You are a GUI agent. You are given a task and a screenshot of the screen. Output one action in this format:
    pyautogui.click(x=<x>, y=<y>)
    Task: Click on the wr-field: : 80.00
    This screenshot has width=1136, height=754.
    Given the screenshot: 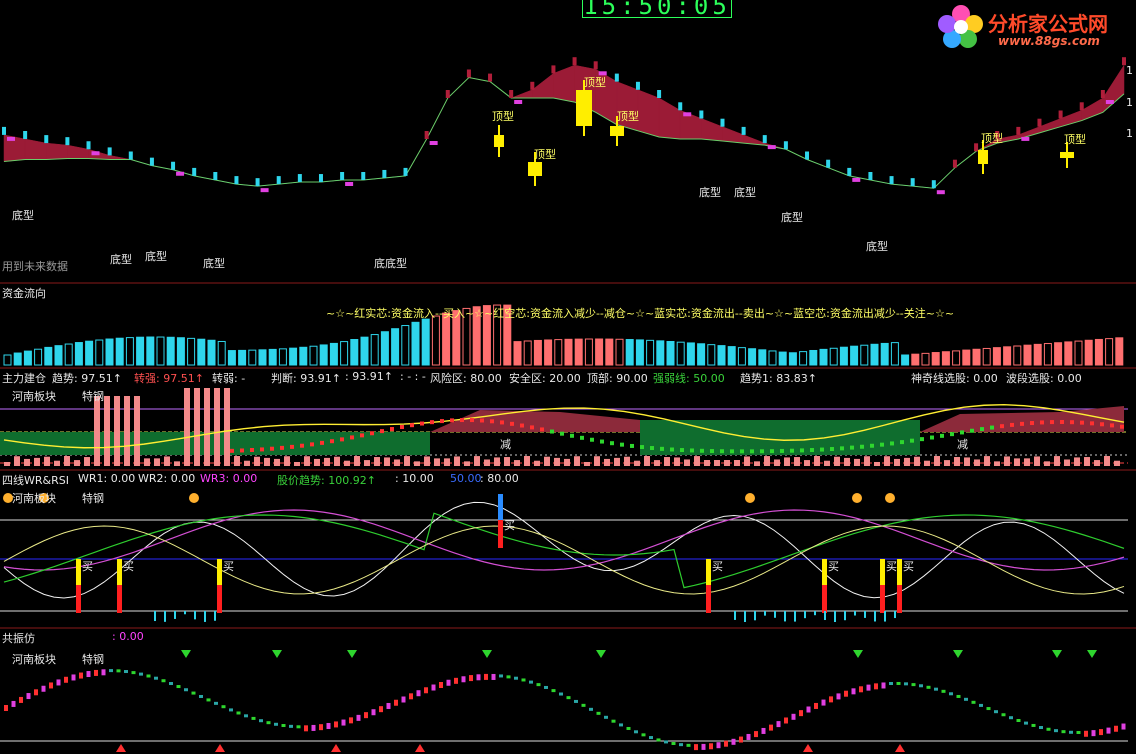 What is the action you would take?
    pyautogui.click(x=499, y=478)
    